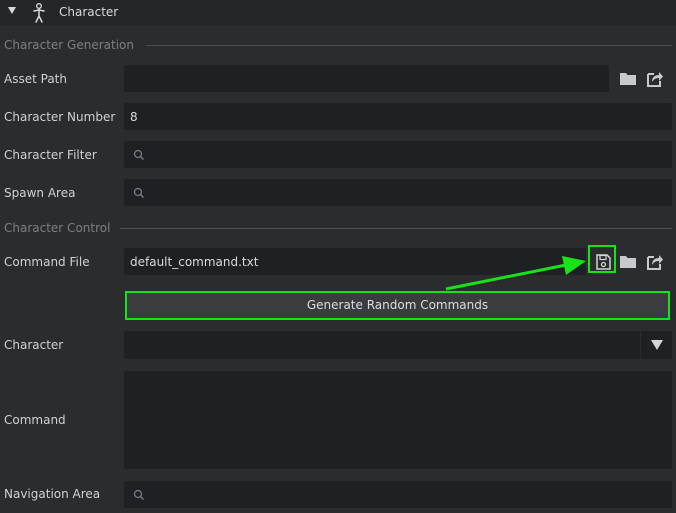 The height and width of the screenshot is (513, 676). Describe the element at coordinates (398, 116) in the screenshot. I see `character-number-input: 8` at that location.